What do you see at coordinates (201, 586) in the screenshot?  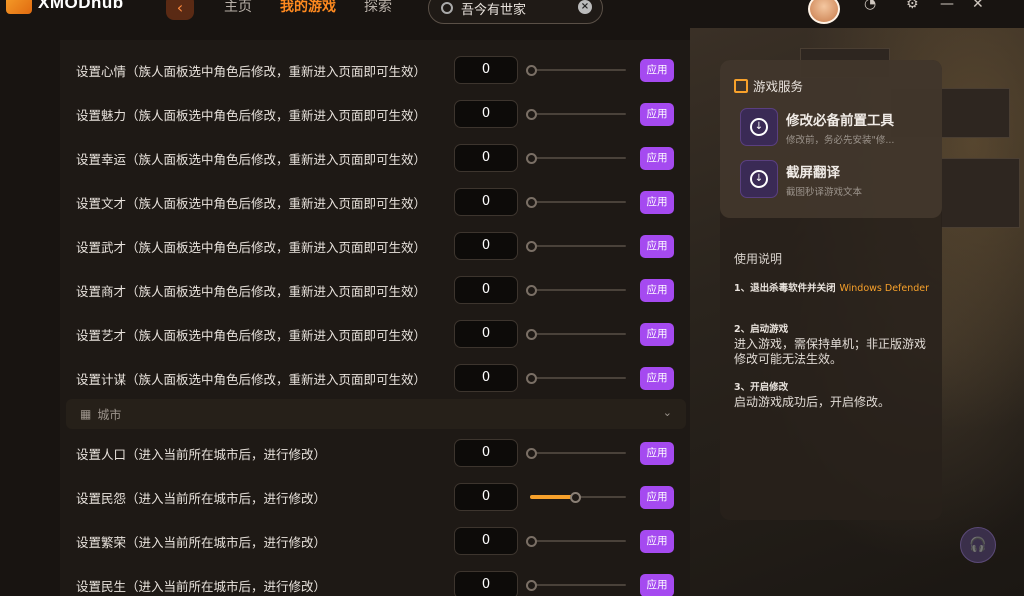 I see `mod-label: 设置民生（进入当前所在城市后，进行修改）` at bounding box center [201, 586].